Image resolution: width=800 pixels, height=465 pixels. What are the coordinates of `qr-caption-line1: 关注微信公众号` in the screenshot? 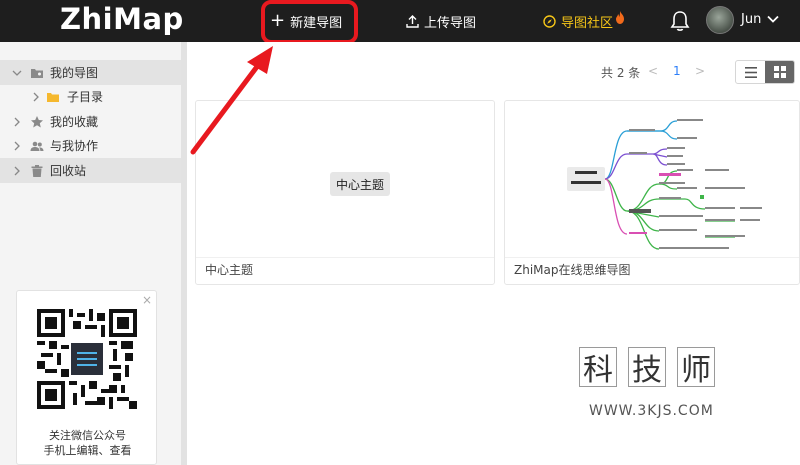 It's located at (87, 435).